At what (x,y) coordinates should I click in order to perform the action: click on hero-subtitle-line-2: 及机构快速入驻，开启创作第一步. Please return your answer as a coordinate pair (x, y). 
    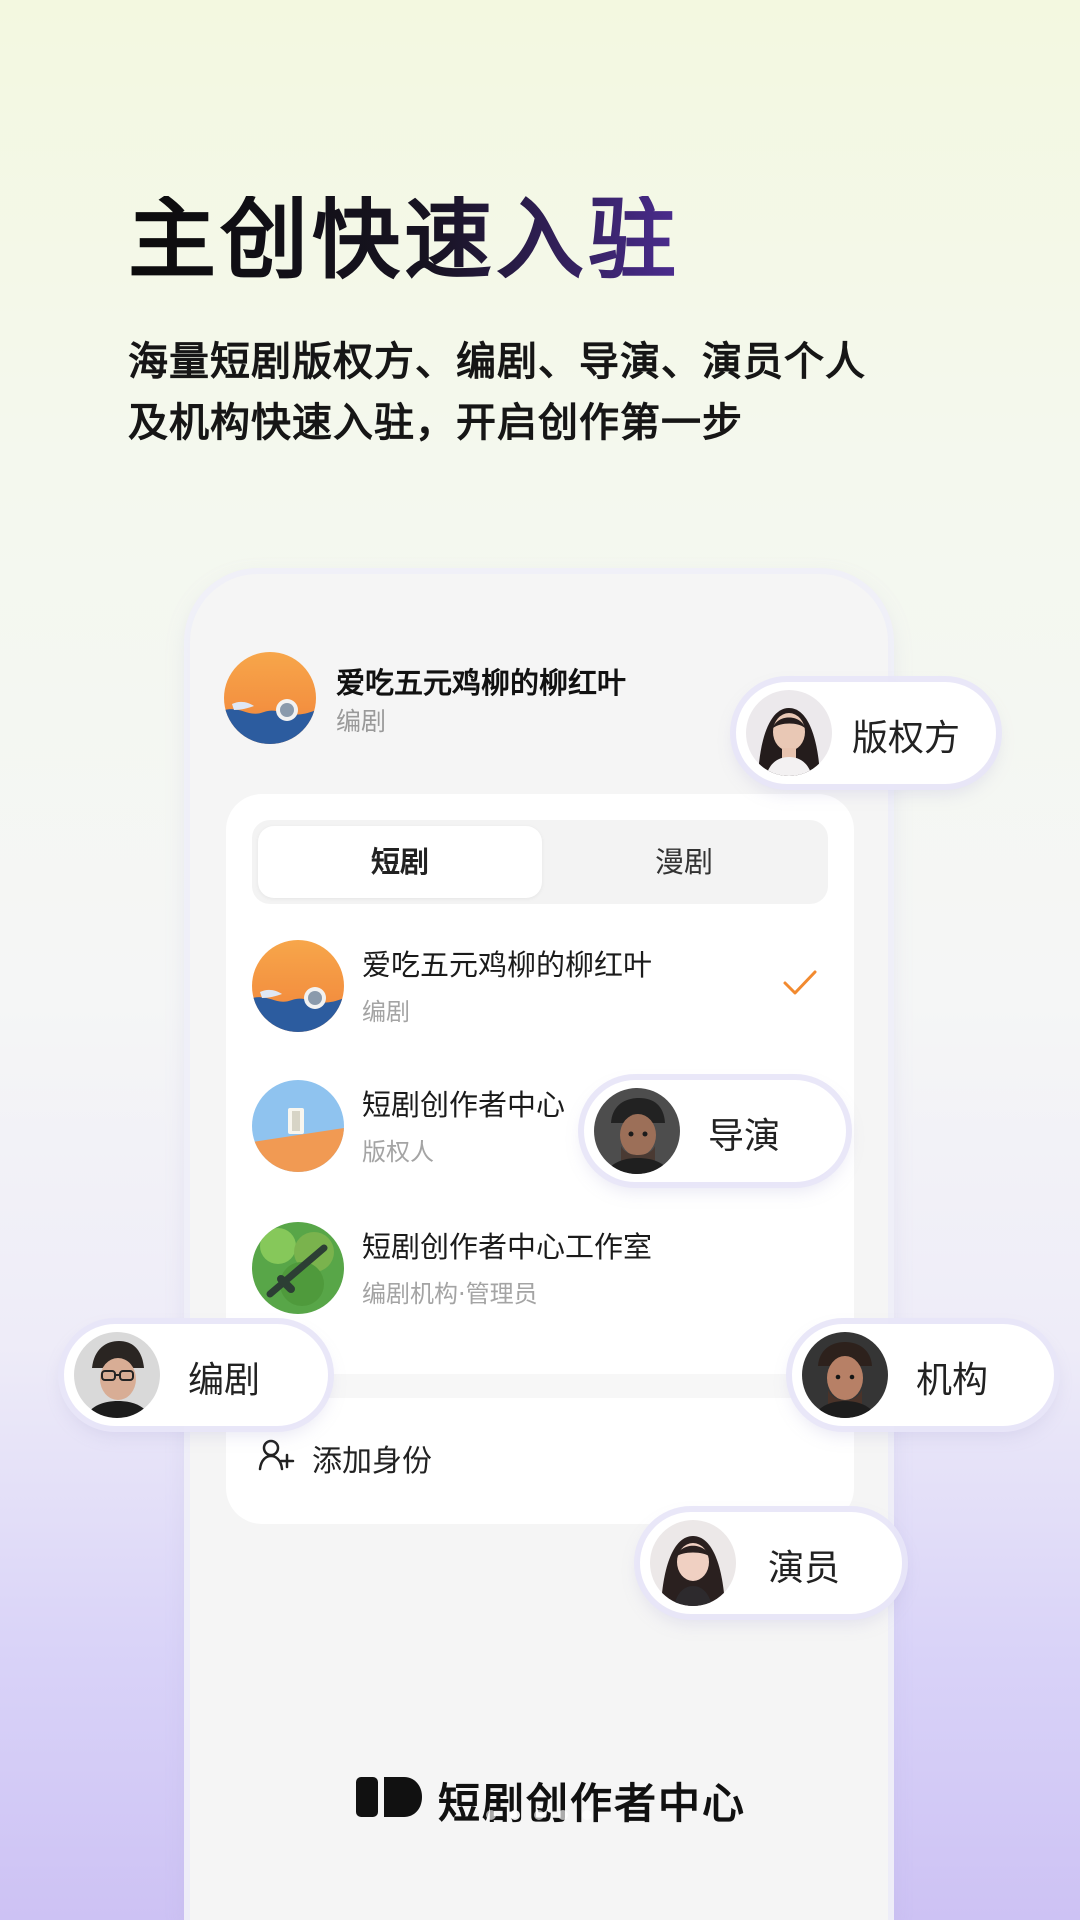
    Looking at the image, I should click on (435, 423).